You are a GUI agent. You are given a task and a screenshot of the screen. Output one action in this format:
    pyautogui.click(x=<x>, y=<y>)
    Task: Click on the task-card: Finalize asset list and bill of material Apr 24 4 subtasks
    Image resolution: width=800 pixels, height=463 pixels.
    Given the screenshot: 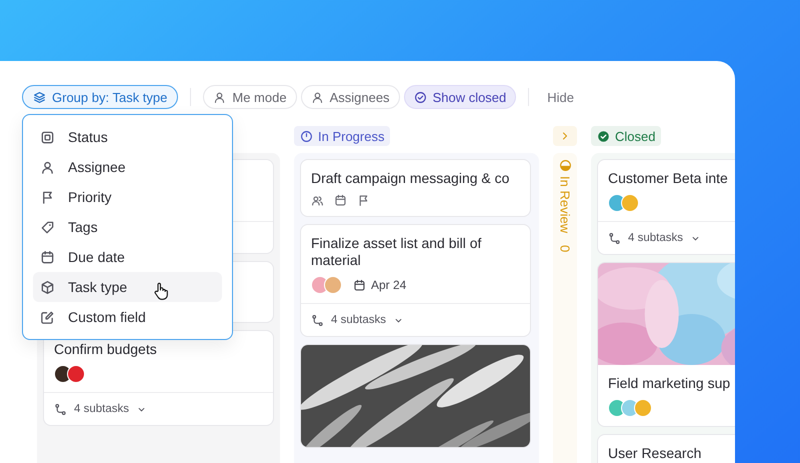 What is the action you would take?
    pyautogui.click(x=415, y=280)
    